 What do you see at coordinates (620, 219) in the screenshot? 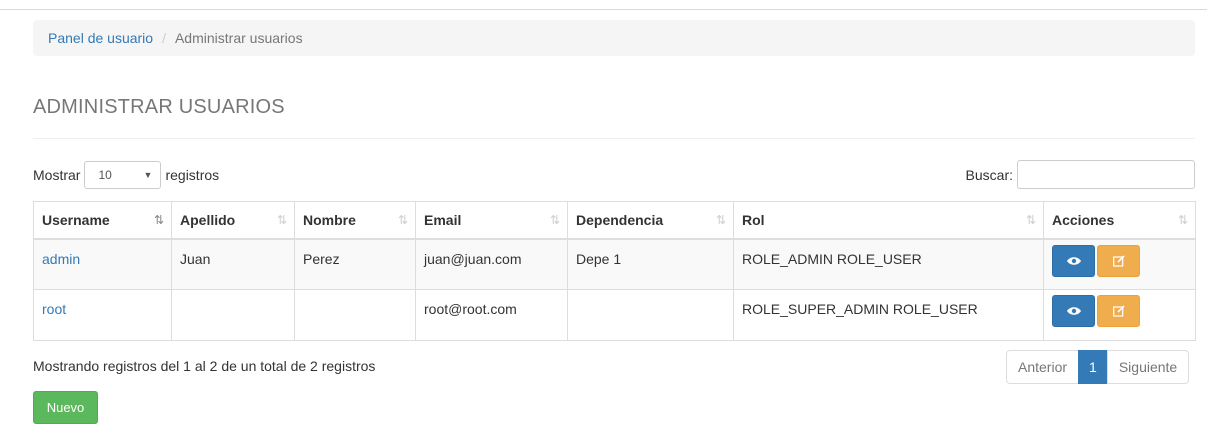
I see `column-header-label: Dependencia` at bounding box center [620, 219].